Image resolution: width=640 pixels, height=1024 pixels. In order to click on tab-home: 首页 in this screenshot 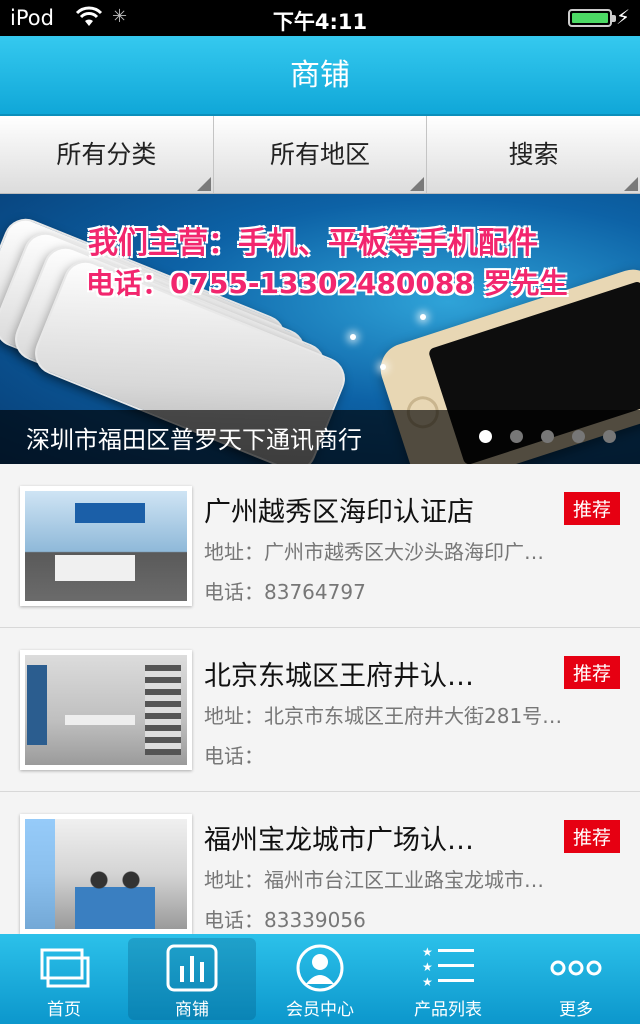, I will do `click(64, 979)`.